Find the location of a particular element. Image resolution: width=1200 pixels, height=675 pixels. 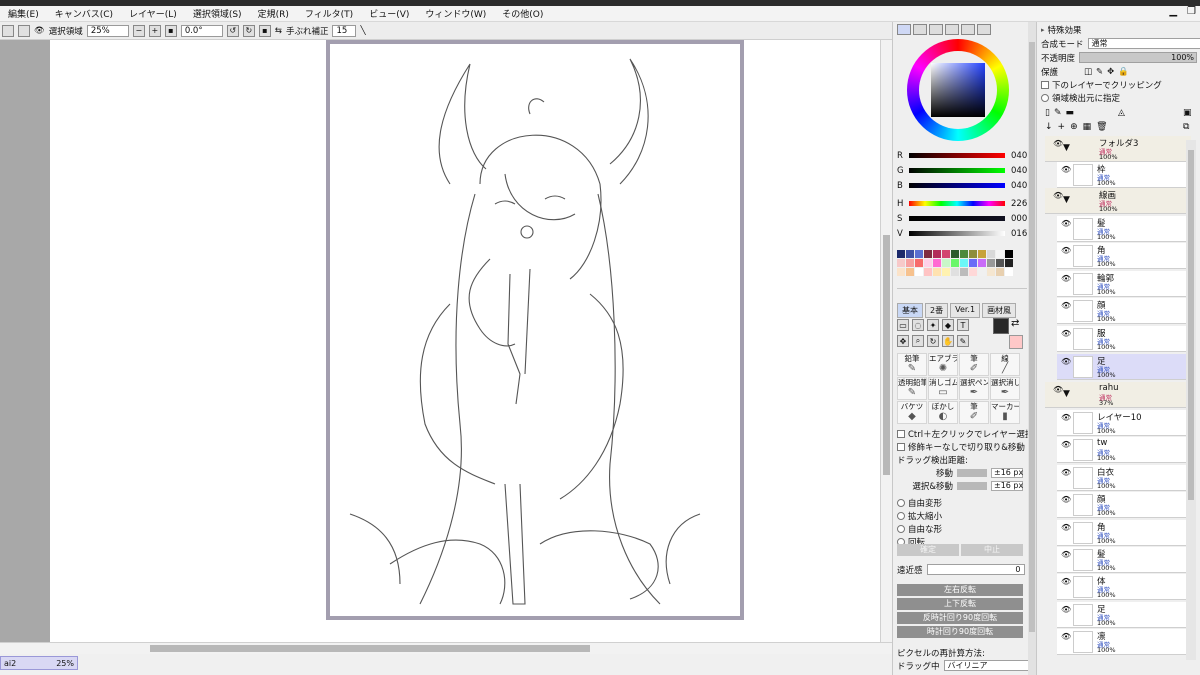

minimize-icon: ▁ is located at coordinates (1173, 11).